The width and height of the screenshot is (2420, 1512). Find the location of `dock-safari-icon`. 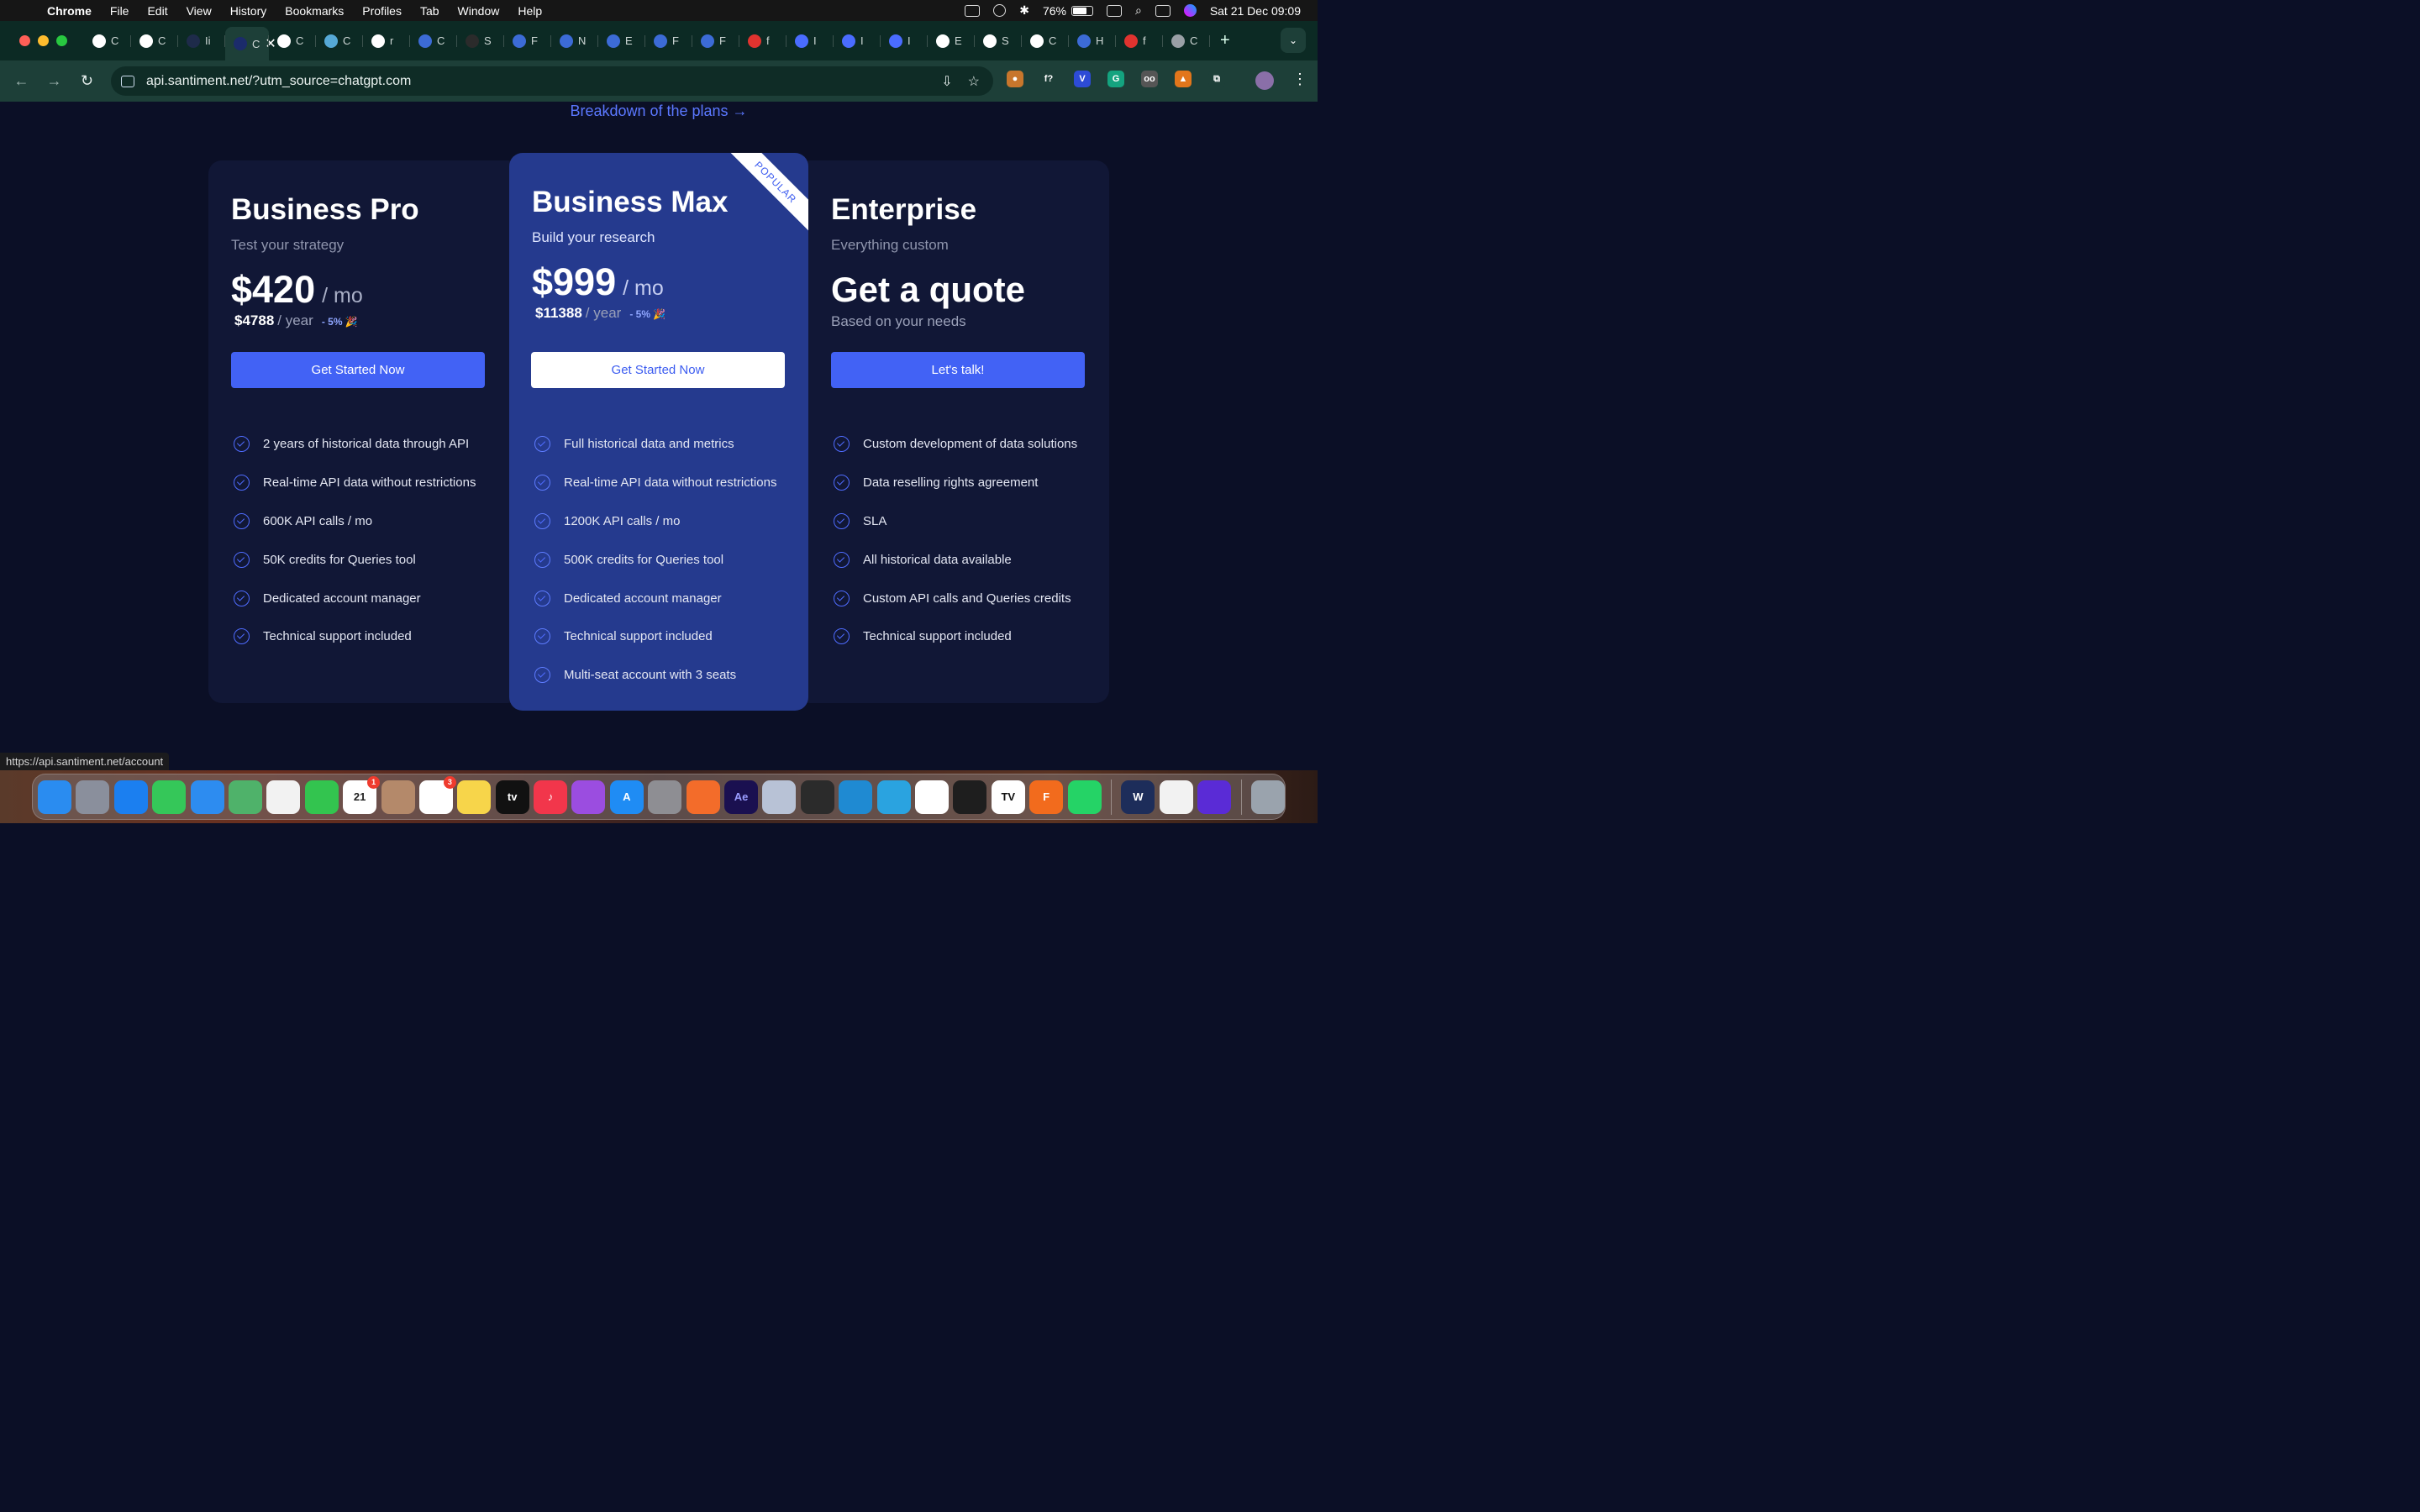

dock-safari-icon is located at coordinates (130, 797).